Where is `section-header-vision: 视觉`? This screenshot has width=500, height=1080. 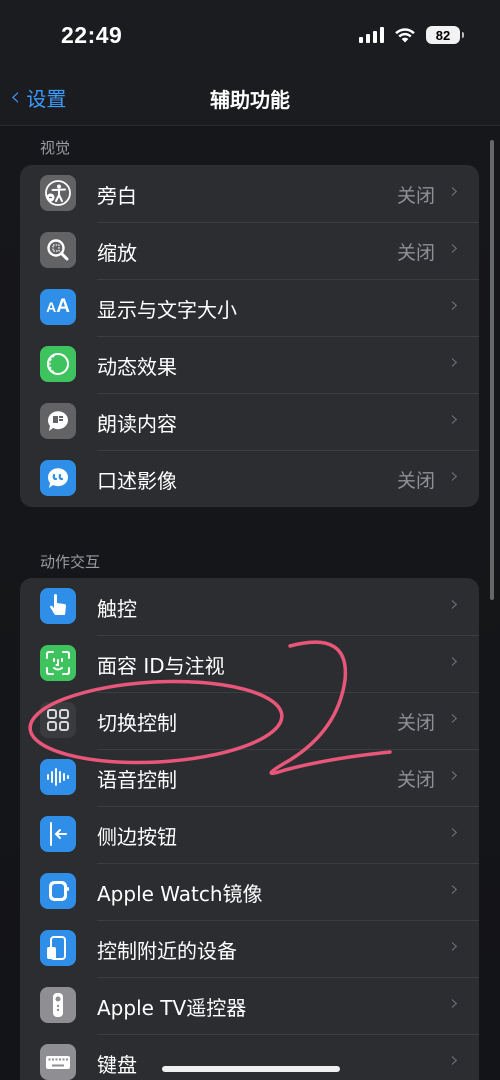 section-header-vision: 视觉 is located at coordinates (55, 148).